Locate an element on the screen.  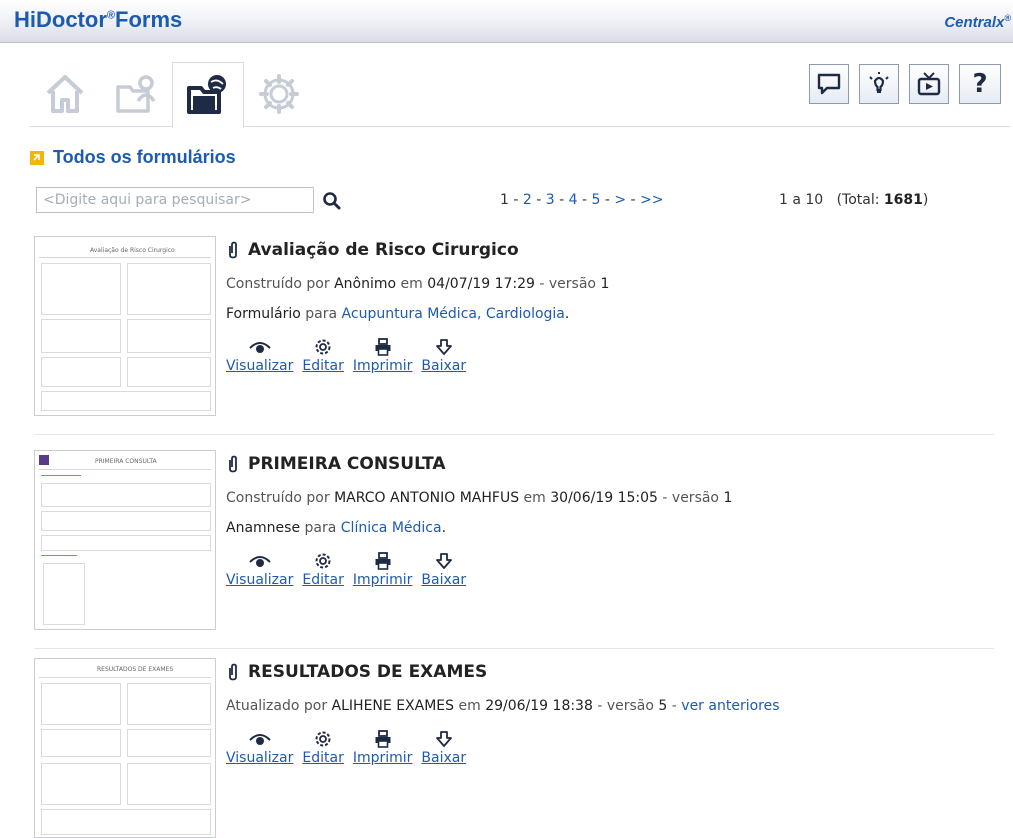
form-title: RESULTADOS DE EXAMES is located at coordinates (356, 672).